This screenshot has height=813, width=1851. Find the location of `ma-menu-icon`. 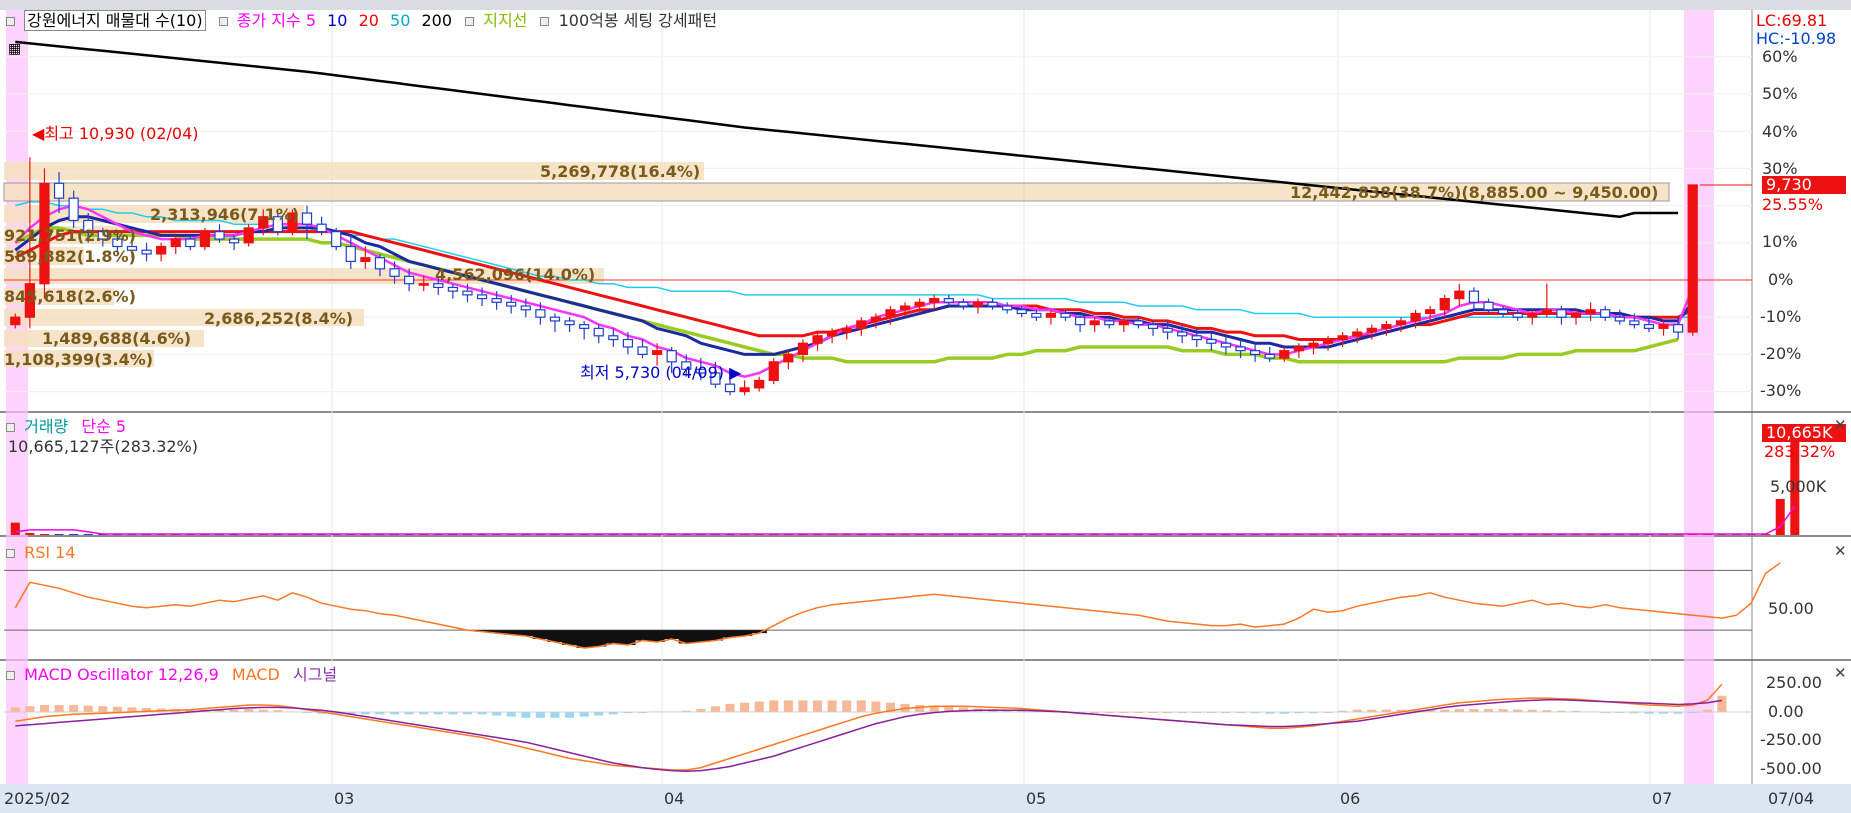

ma-menu-icon is located at coordinates (223, 21).